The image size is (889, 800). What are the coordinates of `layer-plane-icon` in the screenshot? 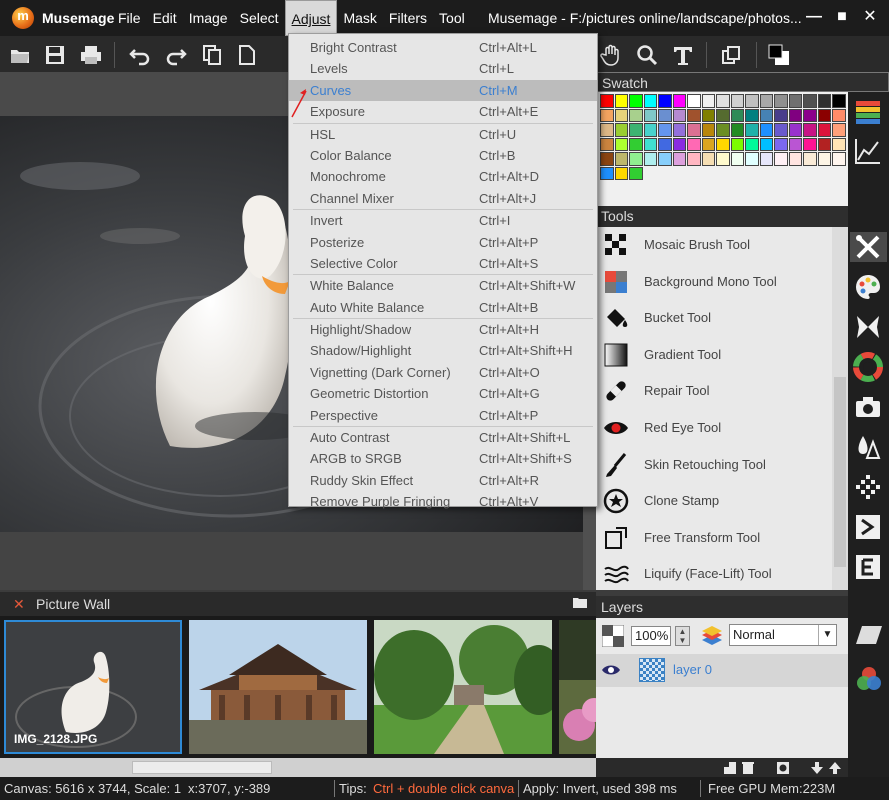 It's located at (869, 635).